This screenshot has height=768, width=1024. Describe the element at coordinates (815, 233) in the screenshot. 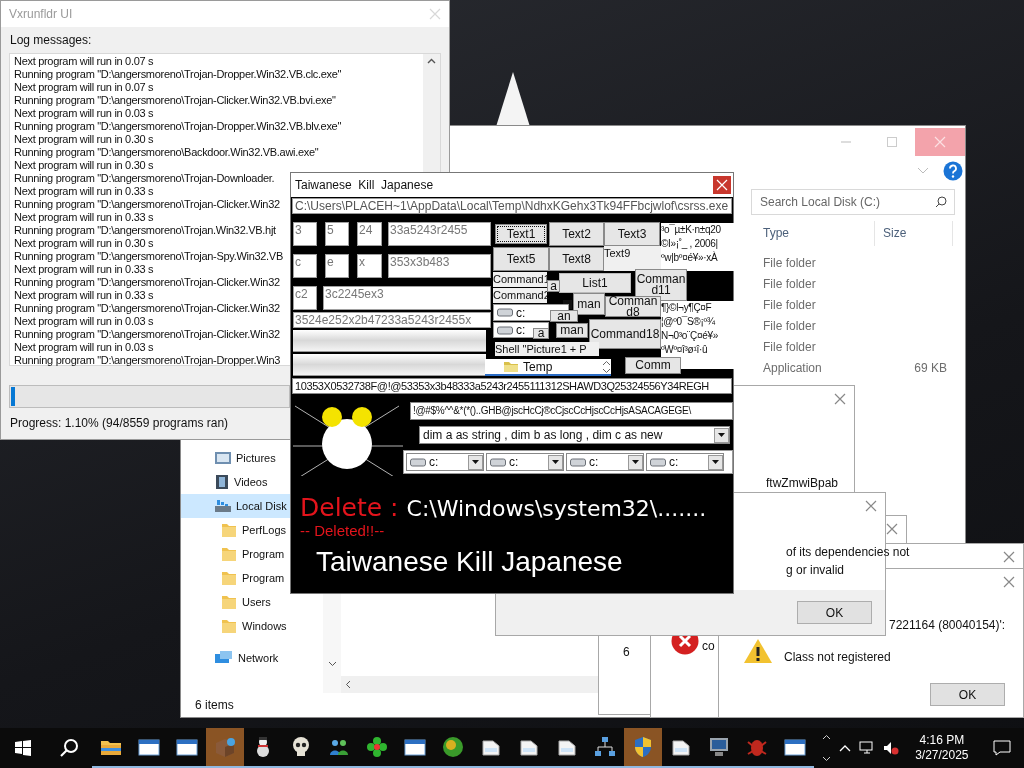

I see `column-header: Type` at that location.